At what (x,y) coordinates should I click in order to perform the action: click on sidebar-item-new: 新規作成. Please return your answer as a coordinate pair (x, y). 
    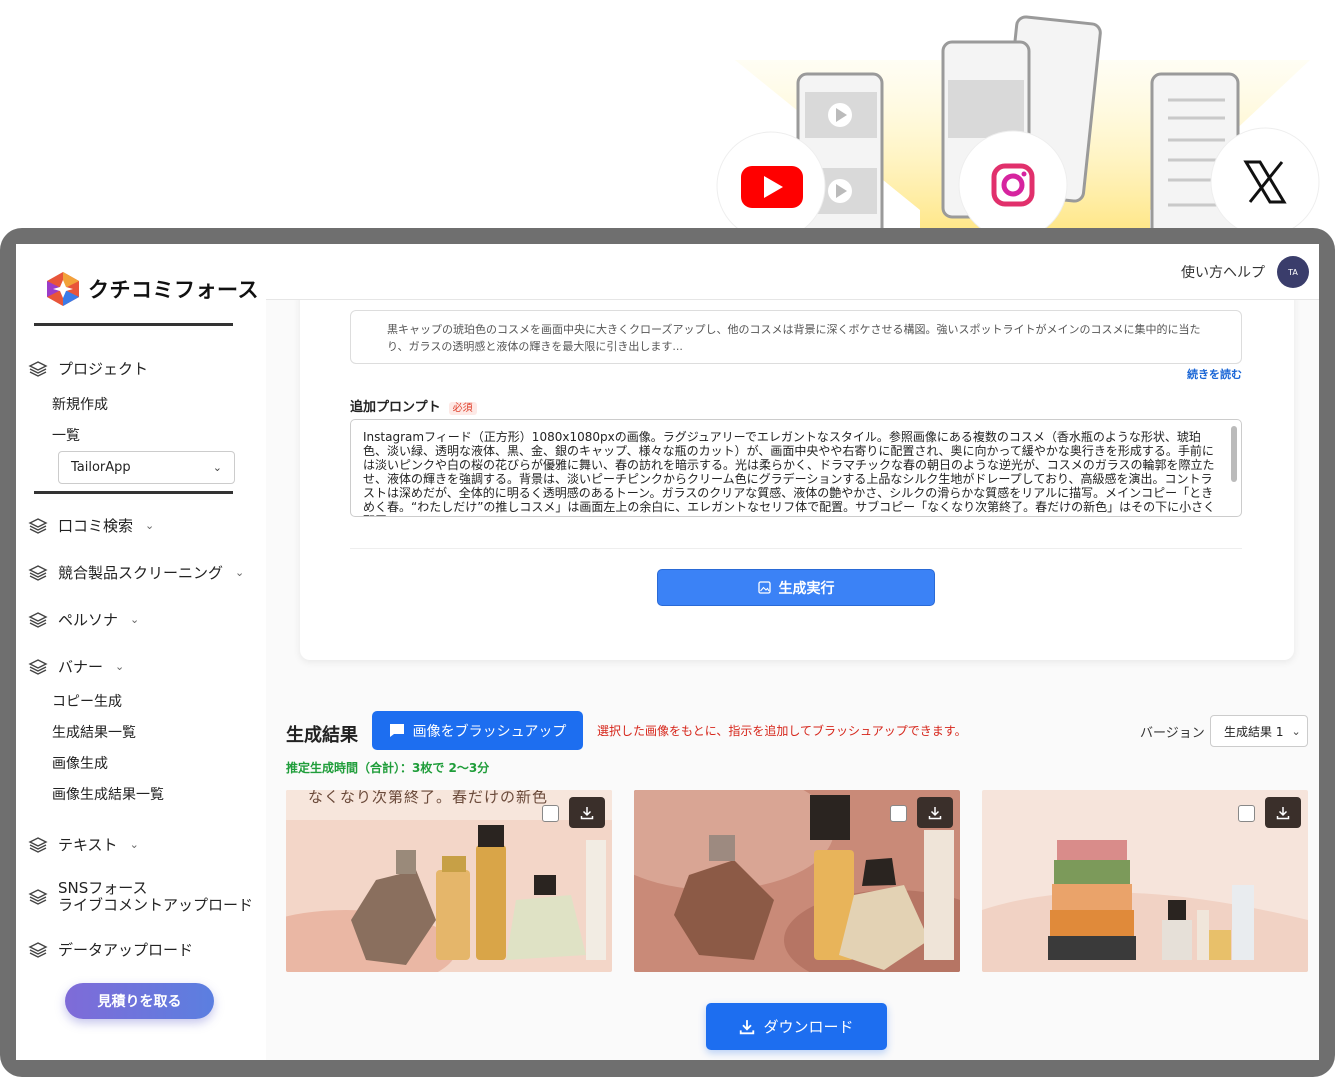
    Looking at the image, I should click on (80, 404).